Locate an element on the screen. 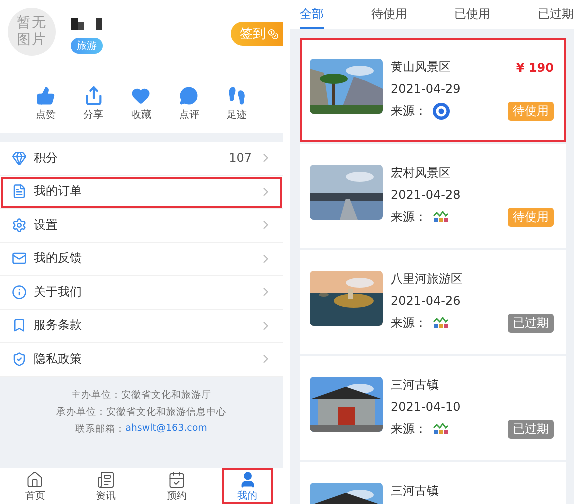  order-card: 宏村风景区 2021-04-28 来源： 待使用 is located at coordinates (433, 196).